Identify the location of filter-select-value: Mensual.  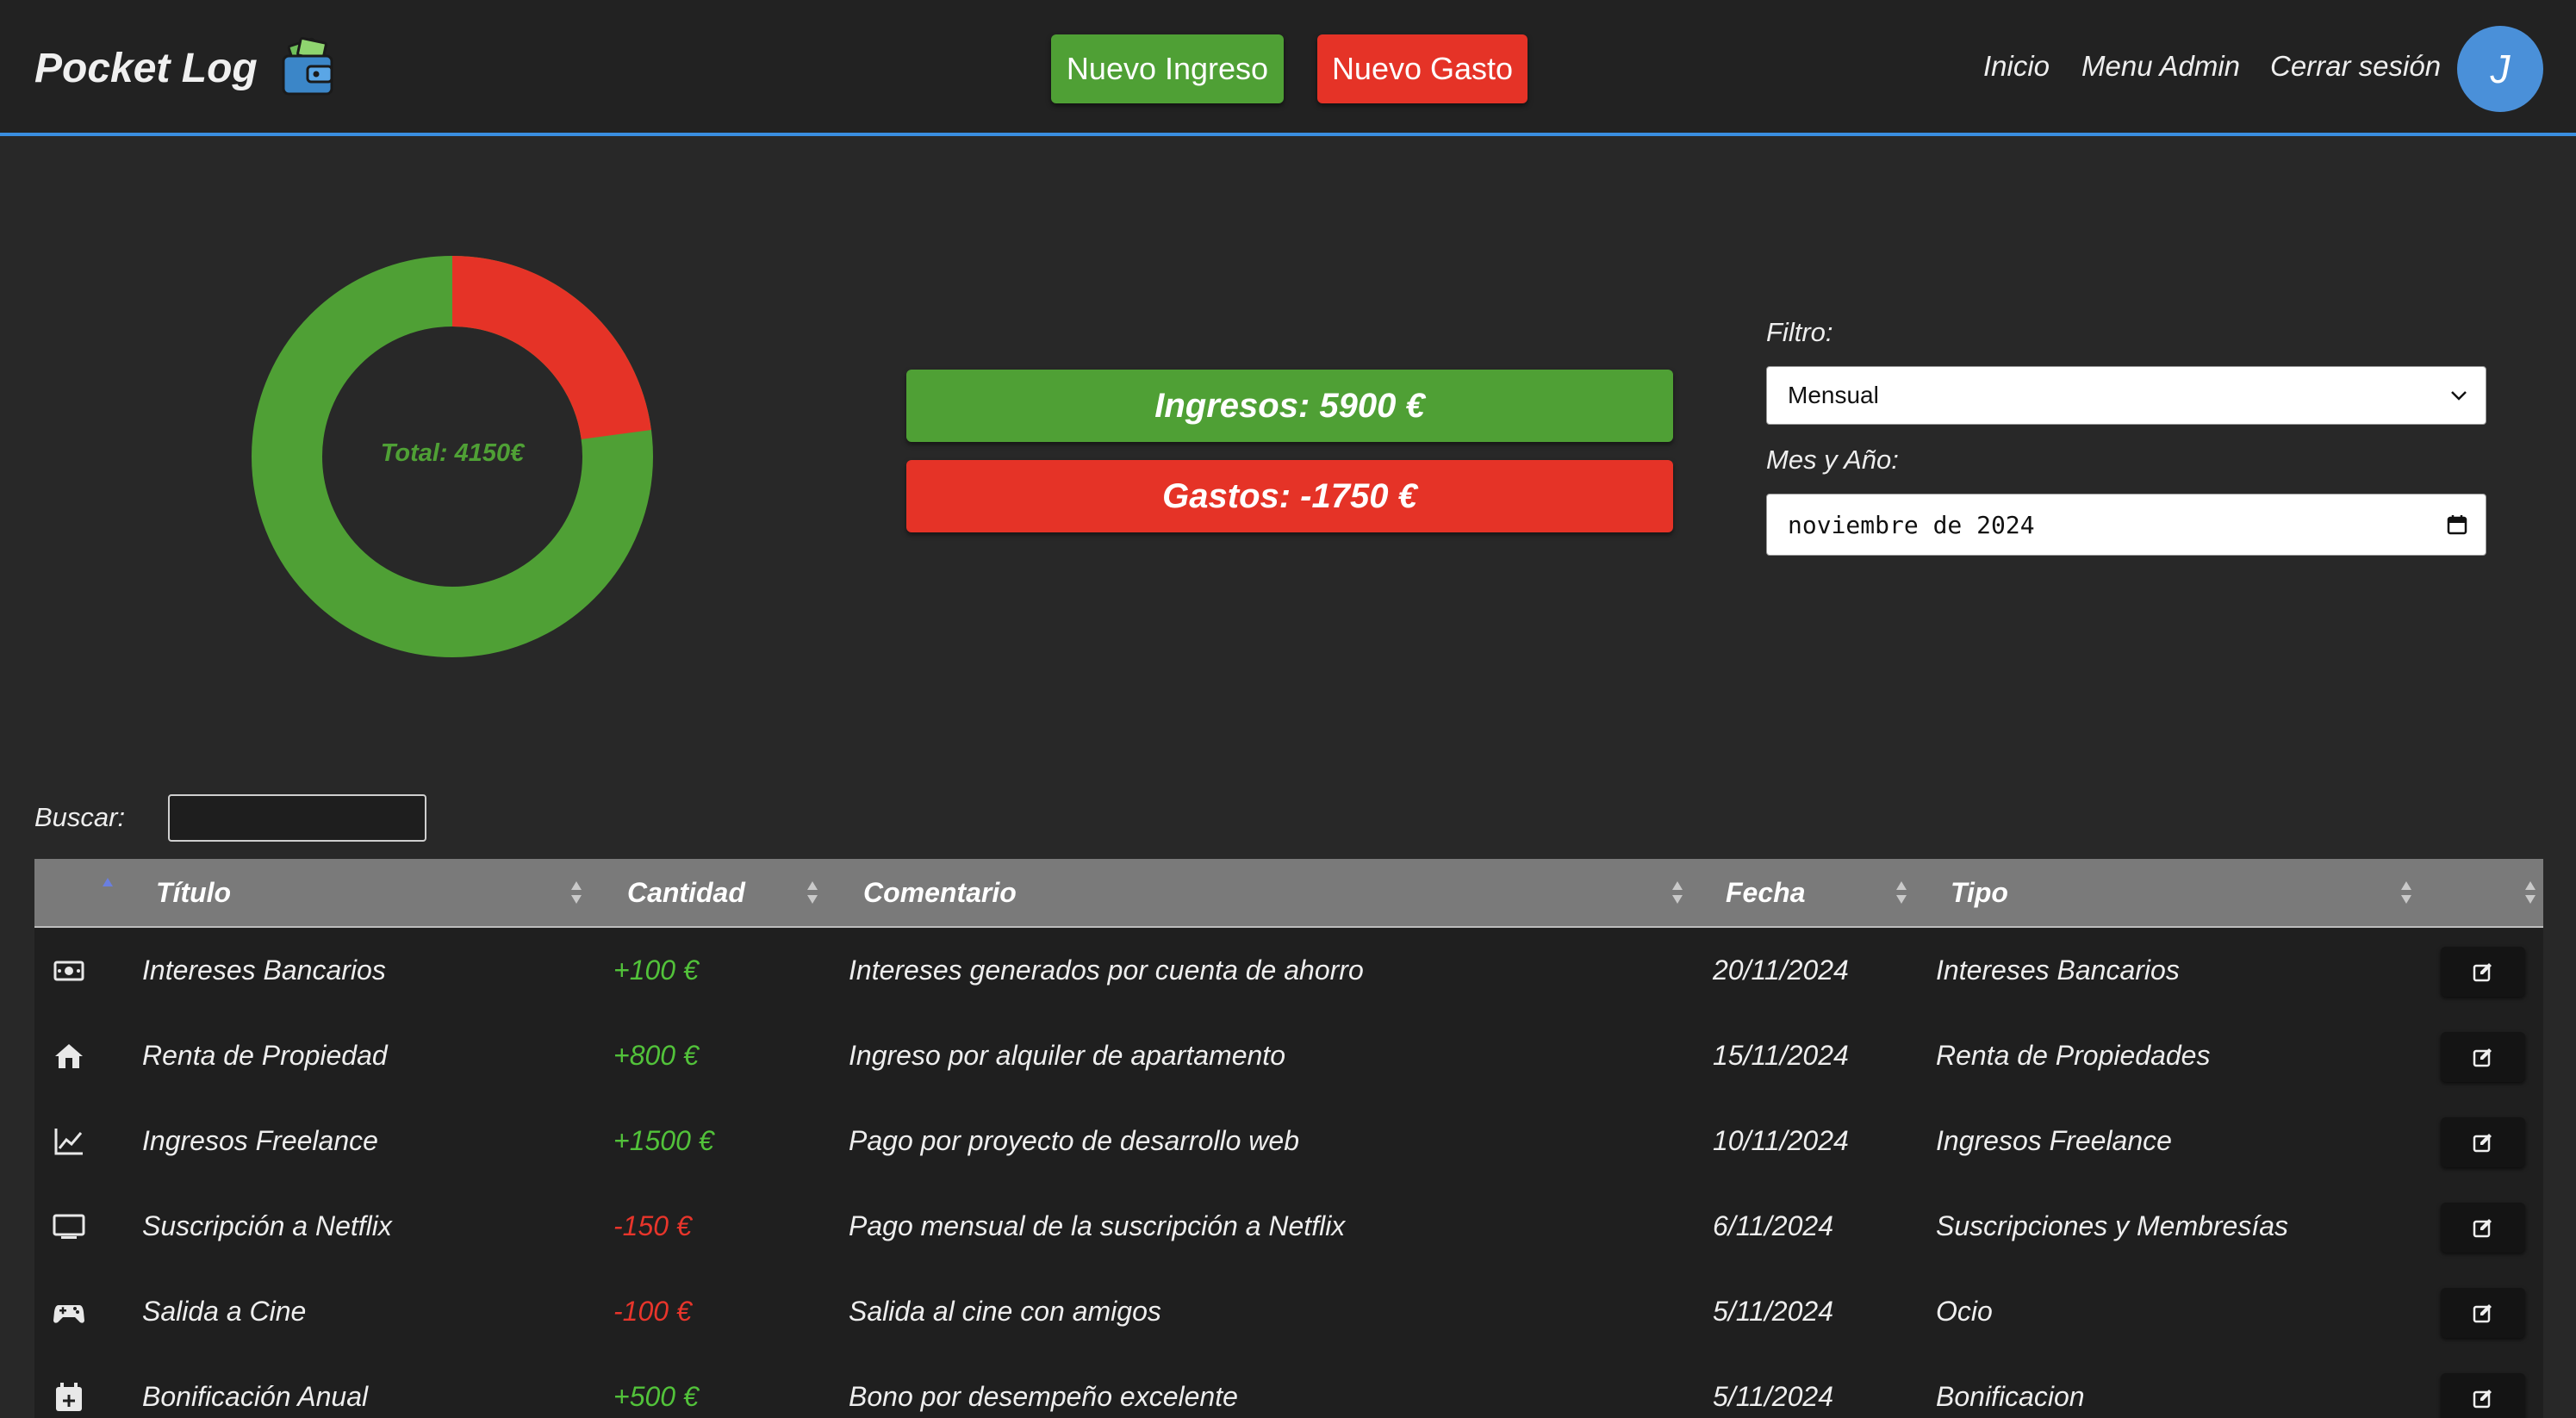
(1834, 395).